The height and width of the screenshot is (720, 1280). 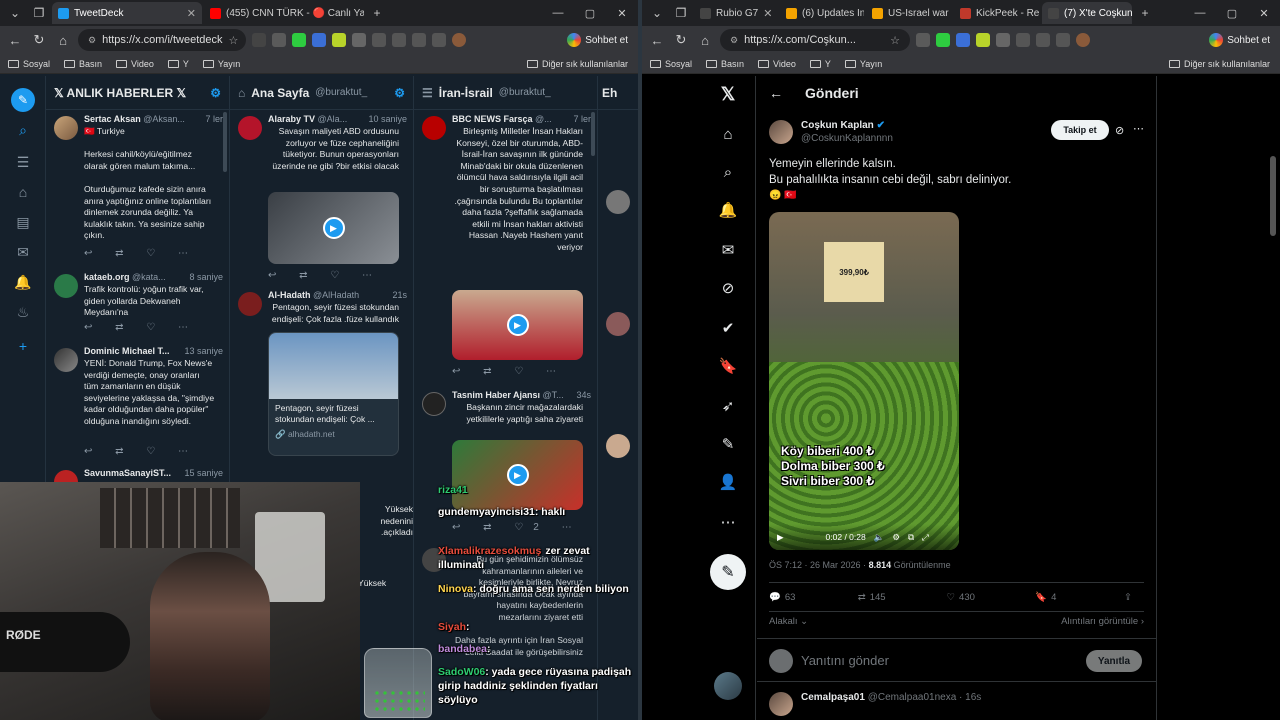 What do you see at coordinates (781, 704) in the screenshot?
I see `reply-author-avatar` at bounding box center [781, 704].